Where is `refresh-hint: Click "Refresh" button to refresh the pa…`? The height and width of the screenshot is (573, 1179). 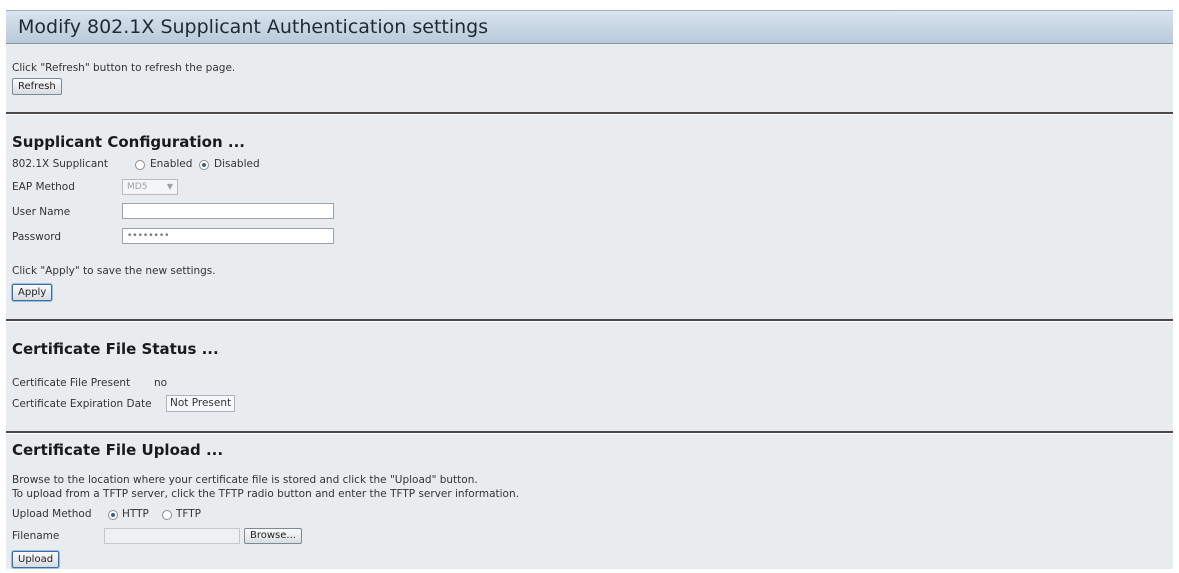 refresh-hint: Click "Refresh" button to refresh the pa… is located at coordinates (124, 68).